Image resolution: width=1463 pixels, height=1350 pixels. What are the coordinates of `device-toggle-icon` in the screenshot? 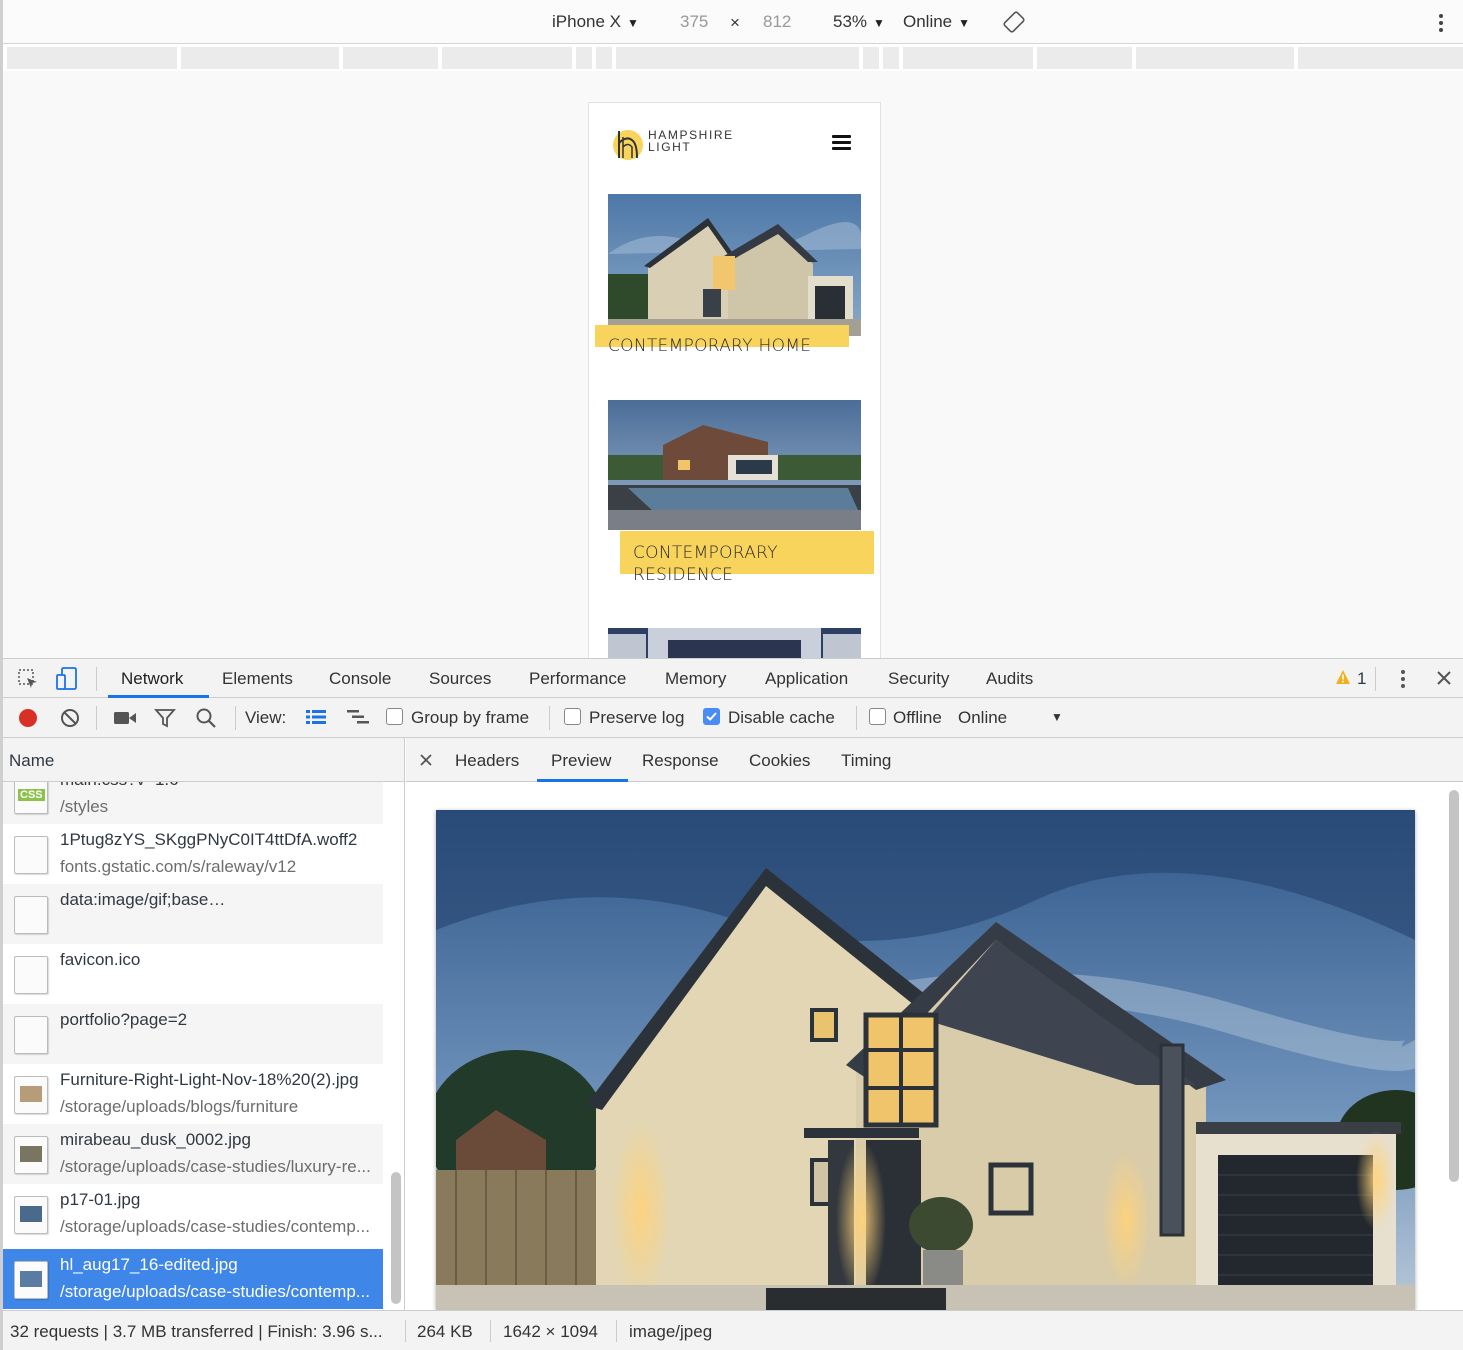 It's located at (67, 681).